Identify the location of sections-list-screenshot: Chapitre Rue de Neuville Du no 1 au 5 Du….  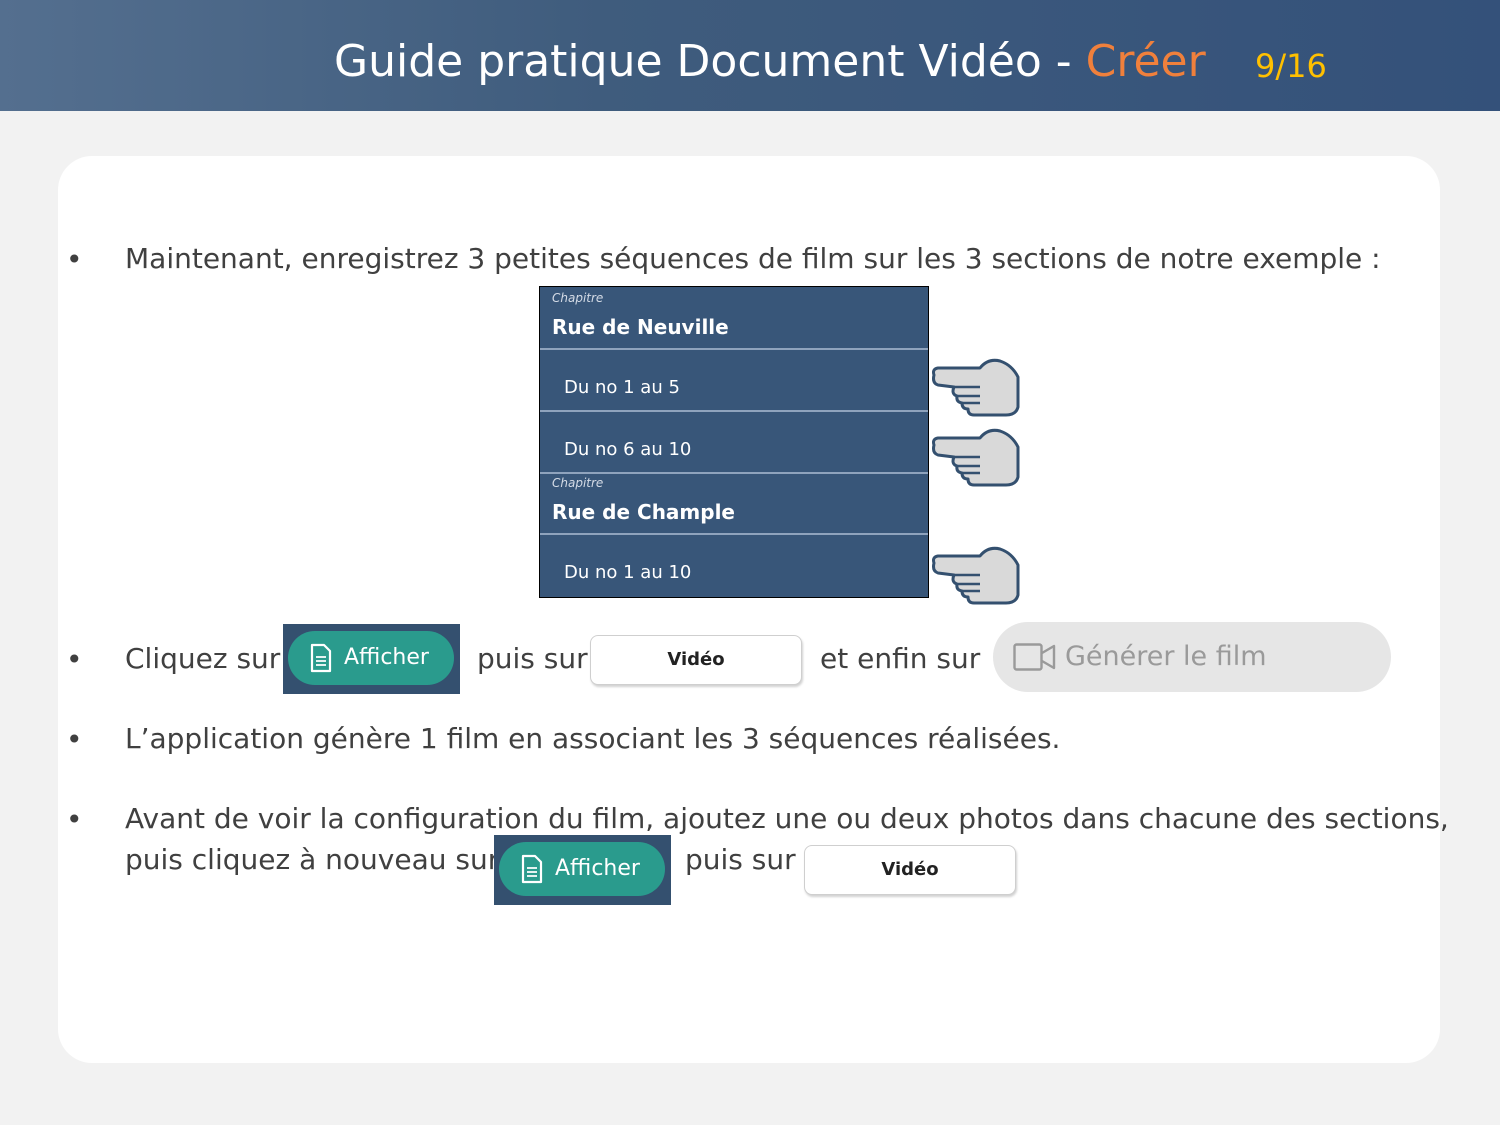
(734, 442).